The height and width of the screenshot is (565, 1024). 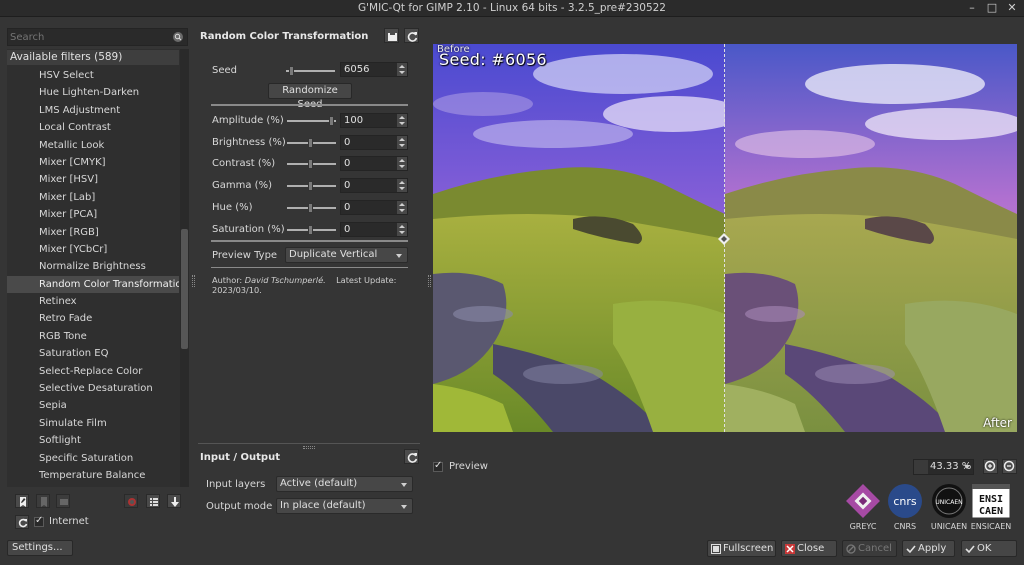 I want to click on collapse-button, so click(x=174, y=501).